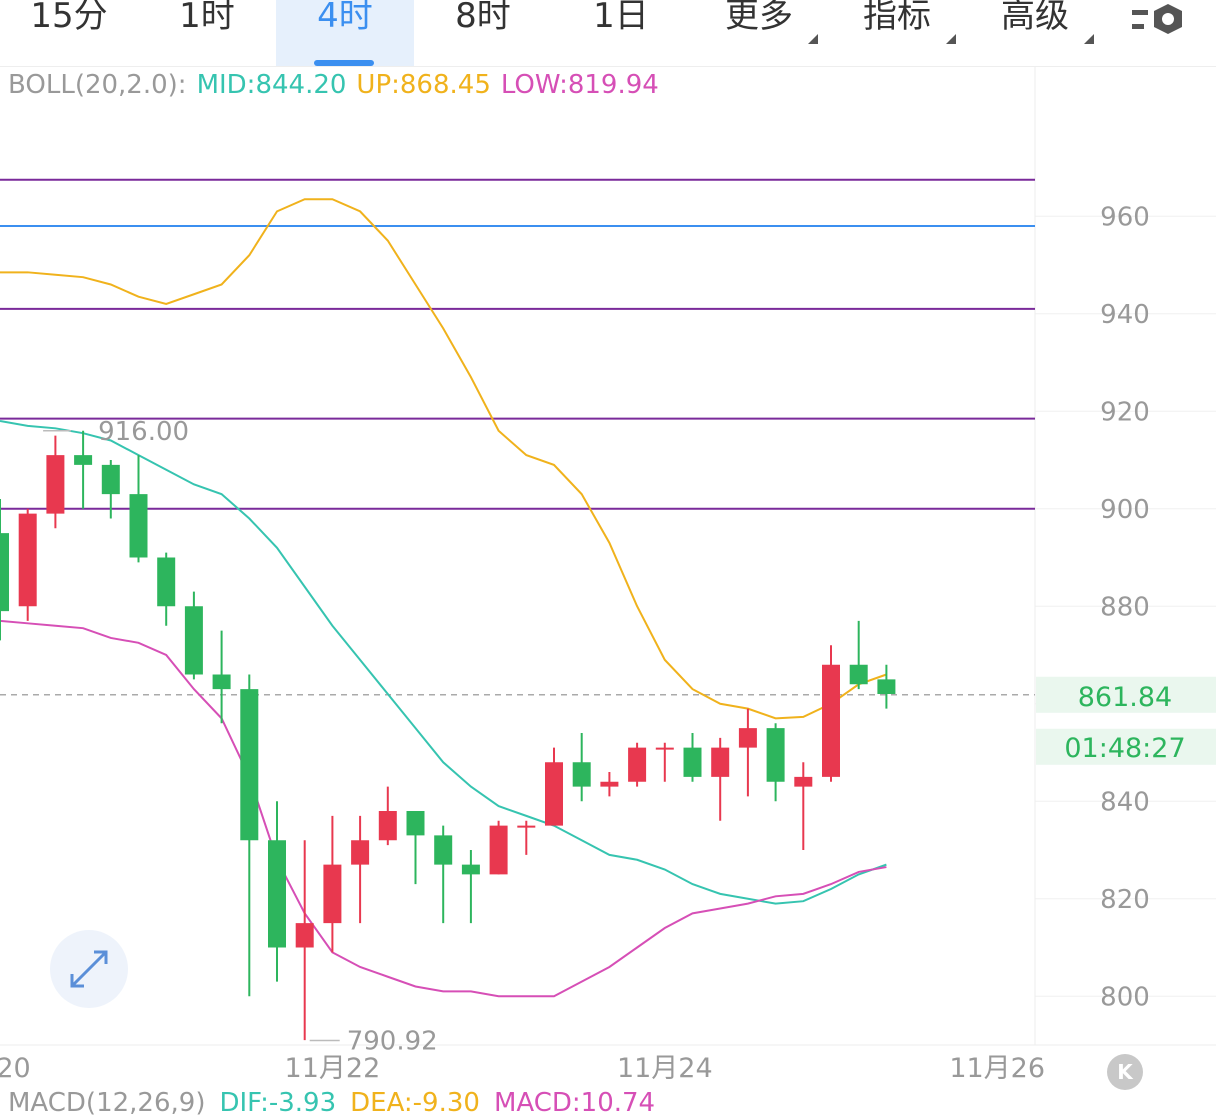 Image resolution: width=1216 pixels, height=1118 pixels. Describe the element at coordinates (1125, 412) in the screenshot. I see `y-tick-label: 920` at that location.